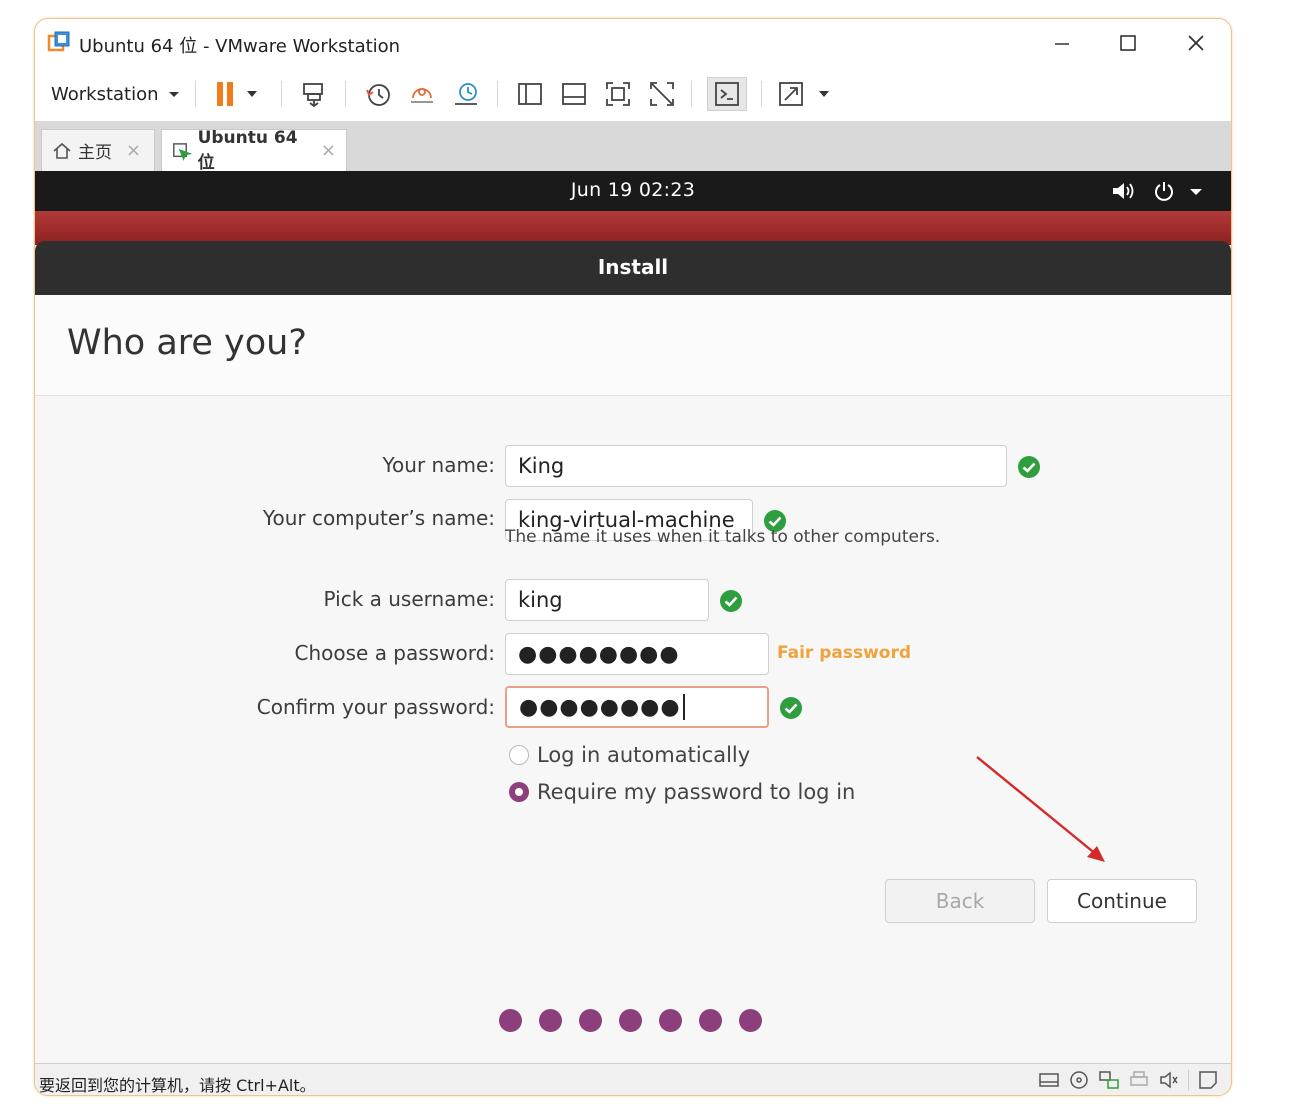 The image size is (1300, 1114). I want to click on take-snapshot-button, so click(378, 94).